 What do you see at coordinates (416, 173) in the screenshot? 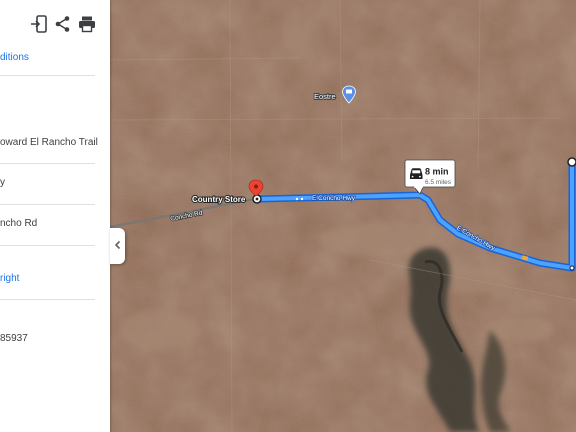
I see `car-icon` at bounding box center [416, 173].